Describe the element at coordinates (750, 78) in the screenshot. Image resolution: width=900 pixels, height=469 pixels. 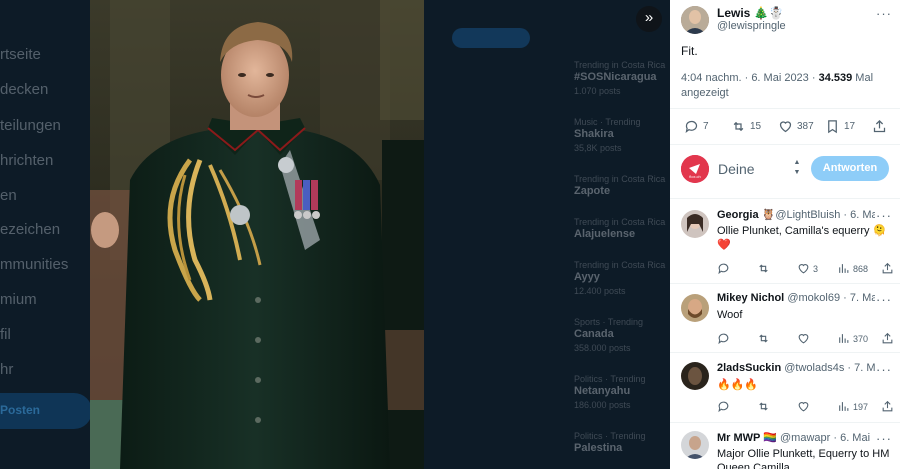
I see `tweet-timestamp: 4:04 nachm. · 6. Mai 2023 ·` at that location.